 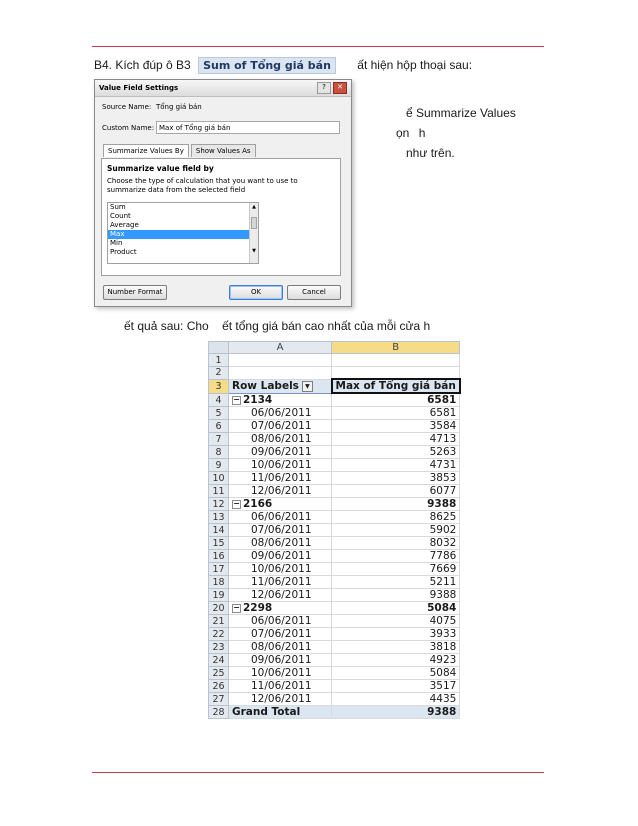 I want to click on cell-b: 7786, so click(x=395, y=556).